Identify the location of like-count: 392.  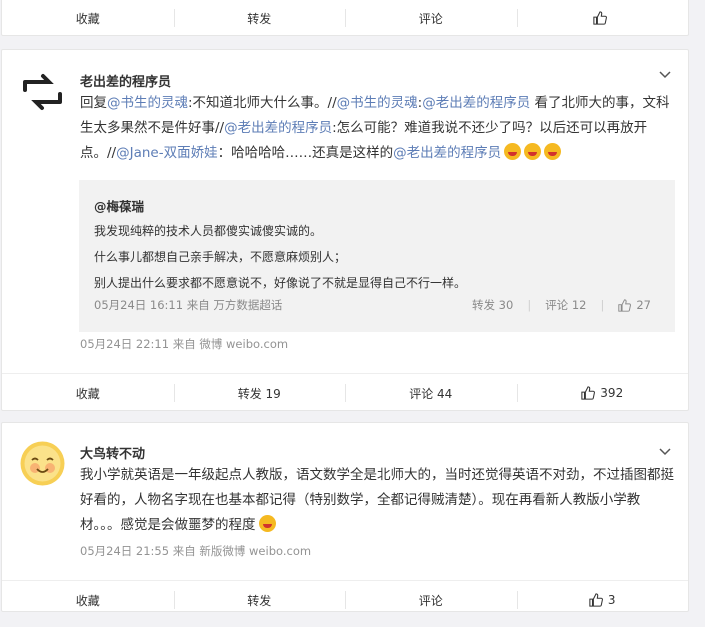
(612, 393).